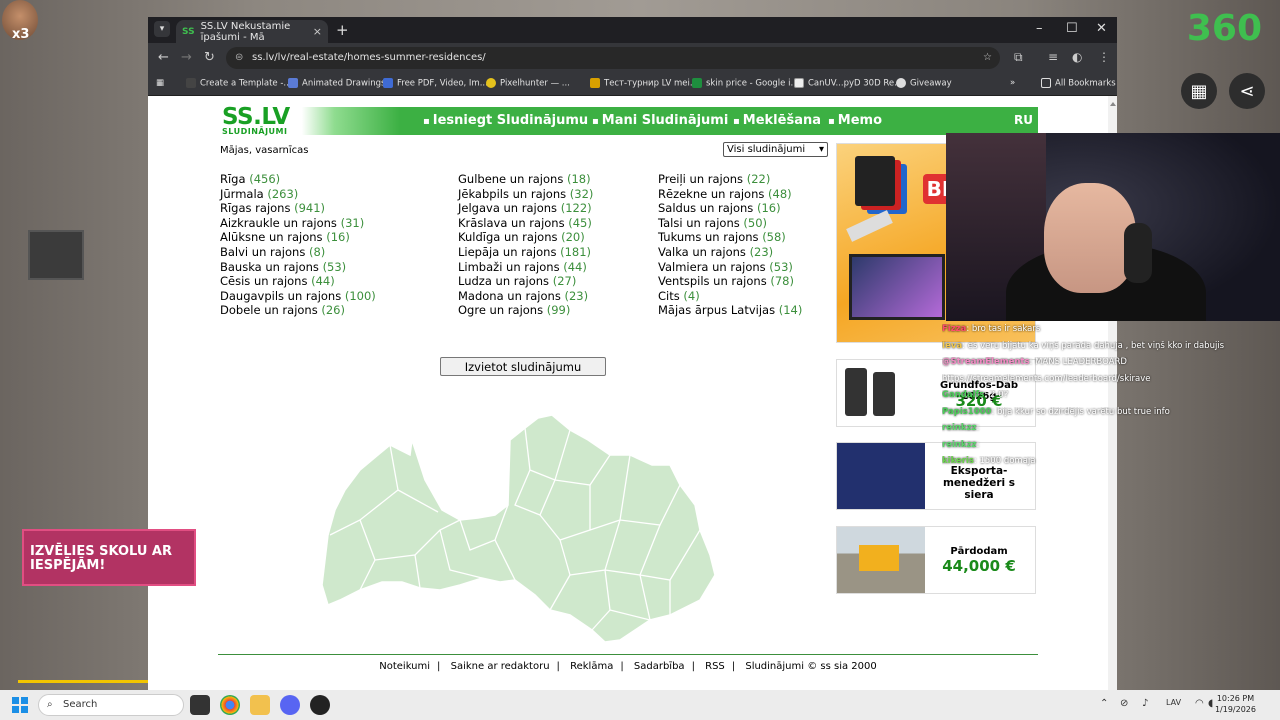  What do you see at coordinates (260, 705) in the screenshot?
I see `file-explorer-icon` at bounding box center [260, 705].